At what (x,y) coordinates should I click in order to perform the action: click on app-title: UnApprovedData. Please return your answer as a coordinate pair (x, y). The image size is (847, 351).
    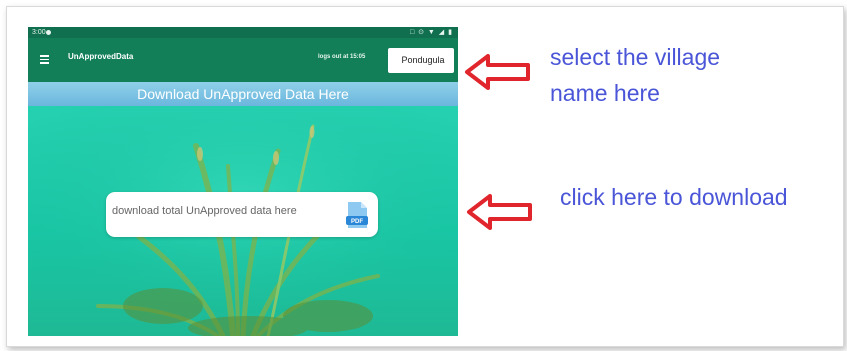
    Looking at the image, I should click on (101, 56).